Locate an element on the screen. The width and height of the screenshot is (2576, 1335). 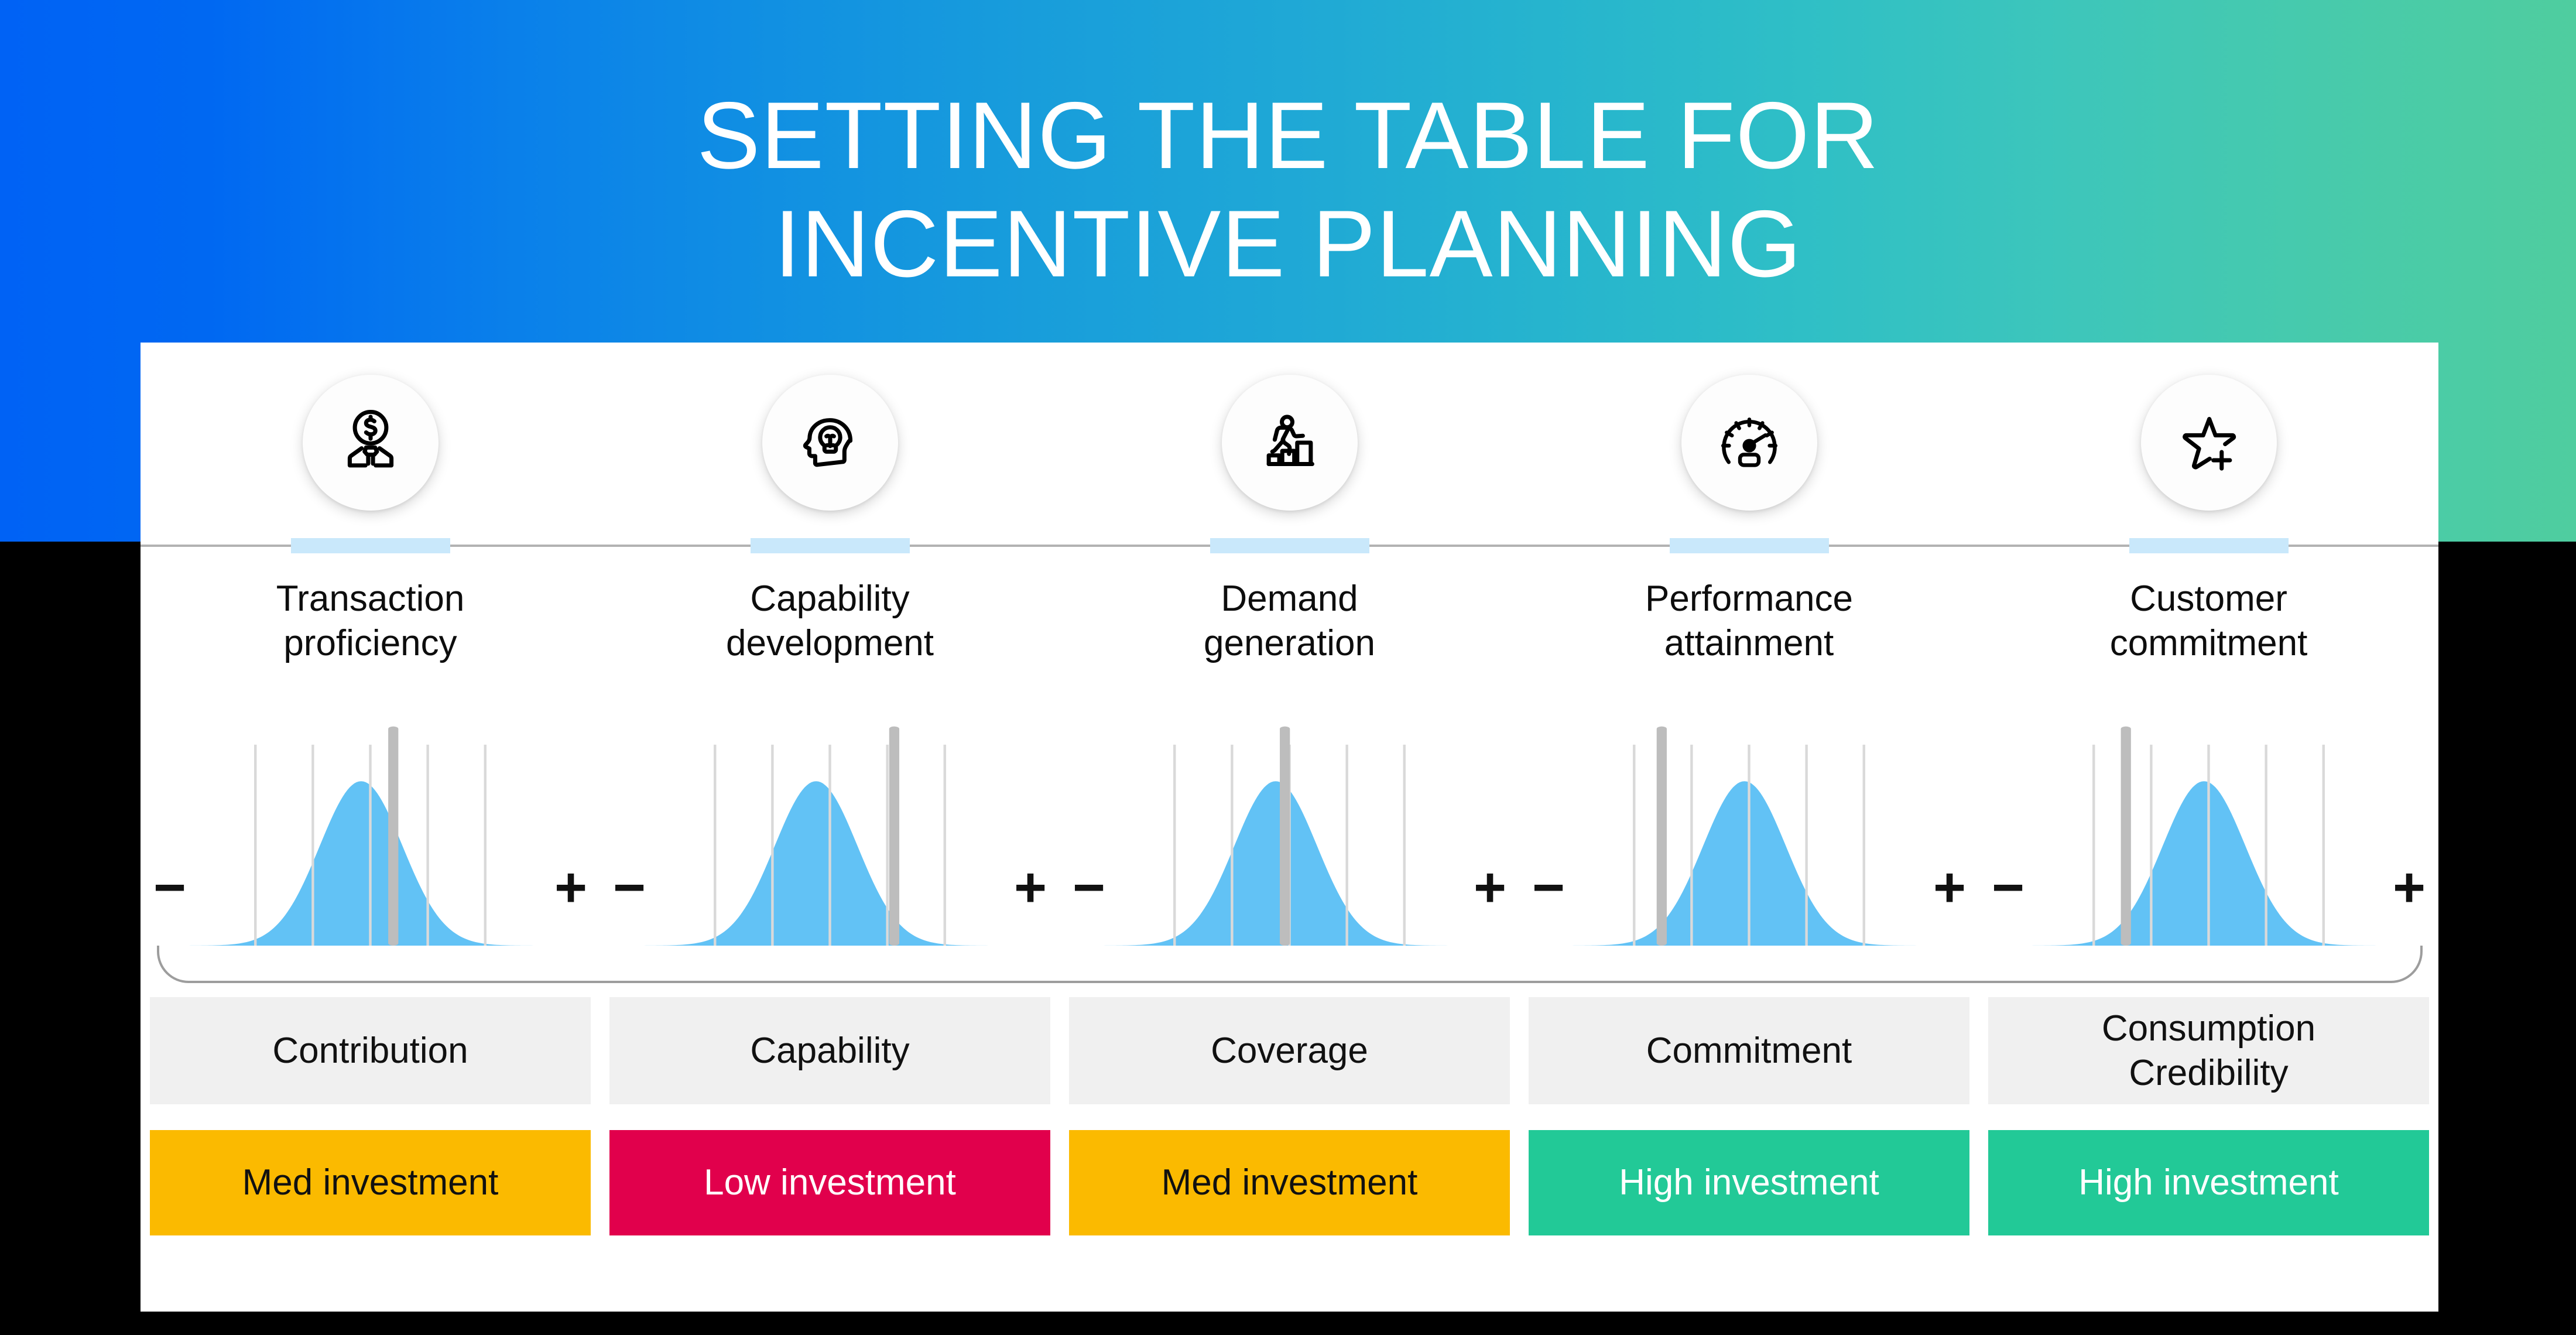
investment-column-1: Med investment is located at coordinates (370, 1182).